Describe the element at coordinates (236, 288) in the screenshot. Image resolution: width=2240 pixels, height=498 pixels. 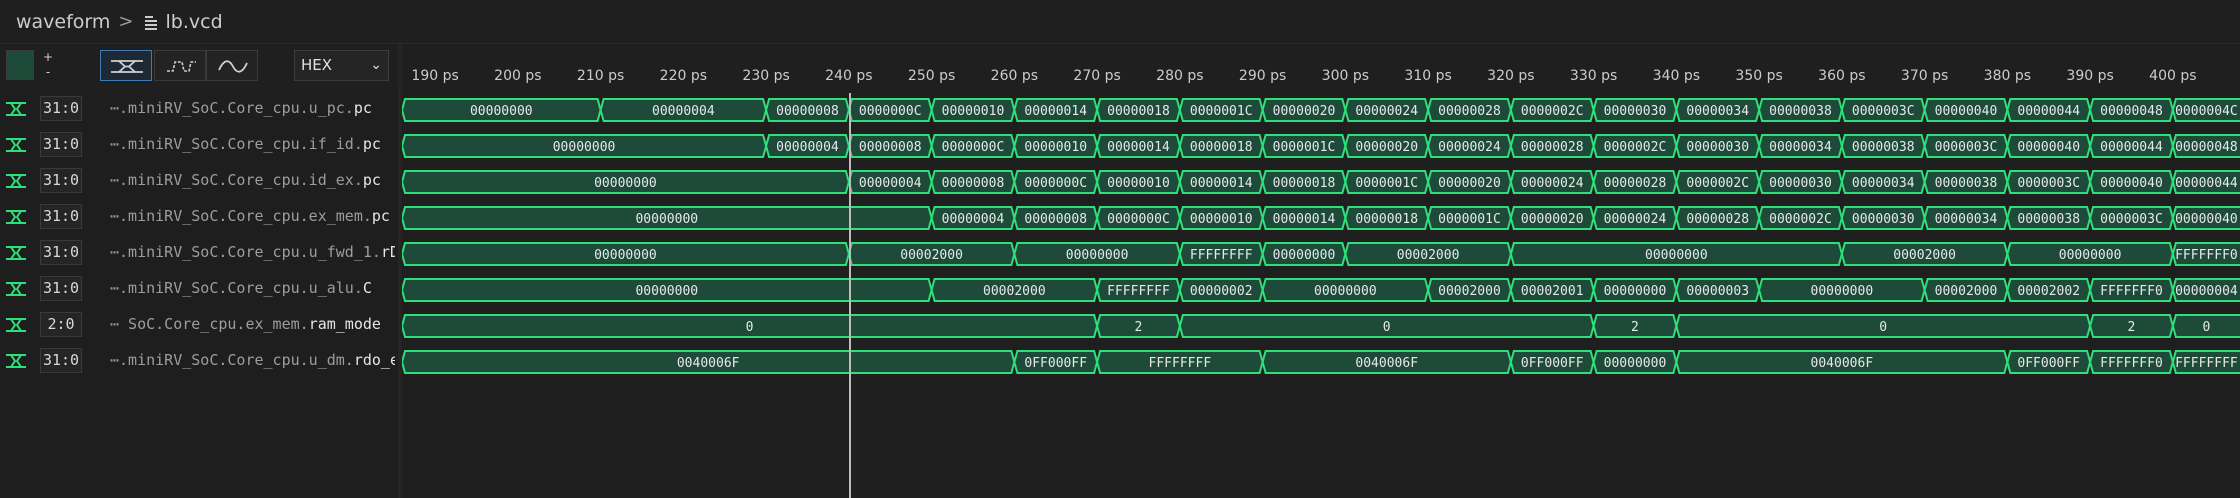
I see `signal-path: ⋯.miniRV_SoC.Core_cpu.u_alu.` at that location.